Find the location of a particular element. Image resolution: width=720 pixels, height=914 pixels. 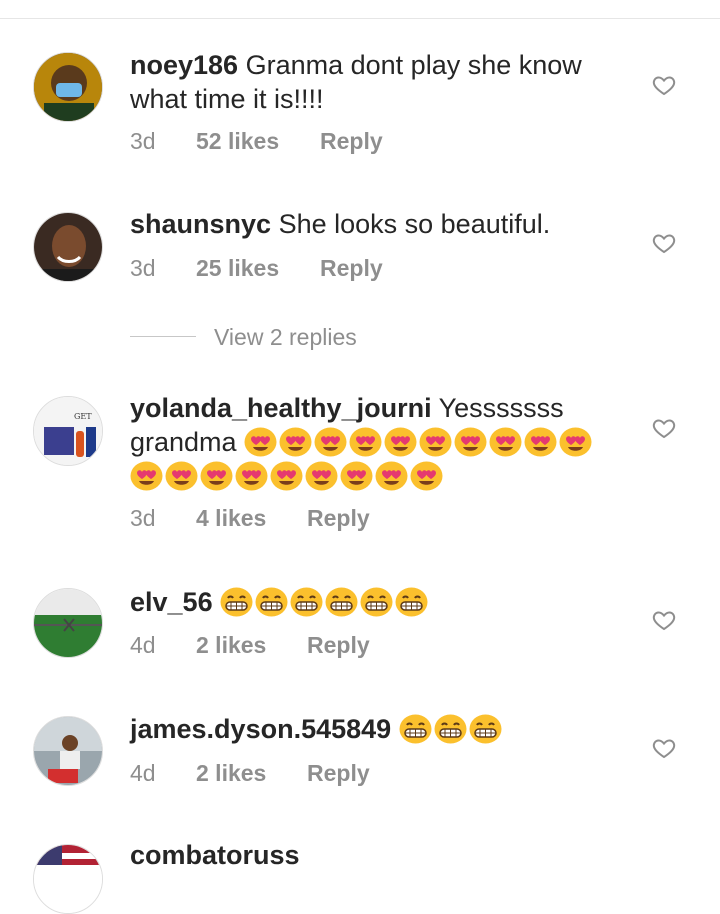

comment-text: shaunsnyc She looks so beautiful. is located at coordinates (365, 224).